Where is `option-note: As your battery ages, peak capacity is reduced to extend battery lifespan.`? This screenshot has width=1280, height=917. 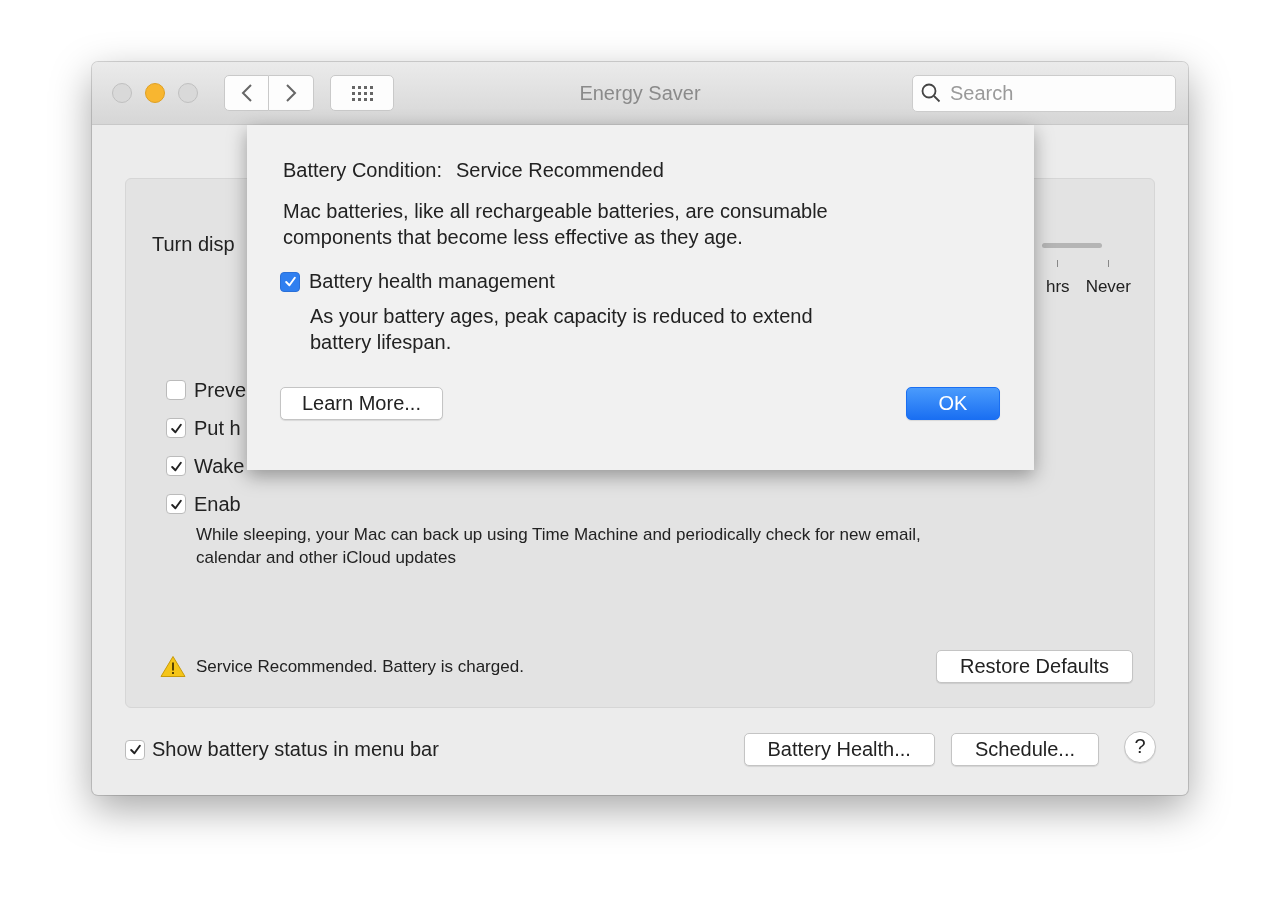 option-note: As your battery ages, peak capacity is reduced to extend battery lifespan. is located at coordinates (562, 329).